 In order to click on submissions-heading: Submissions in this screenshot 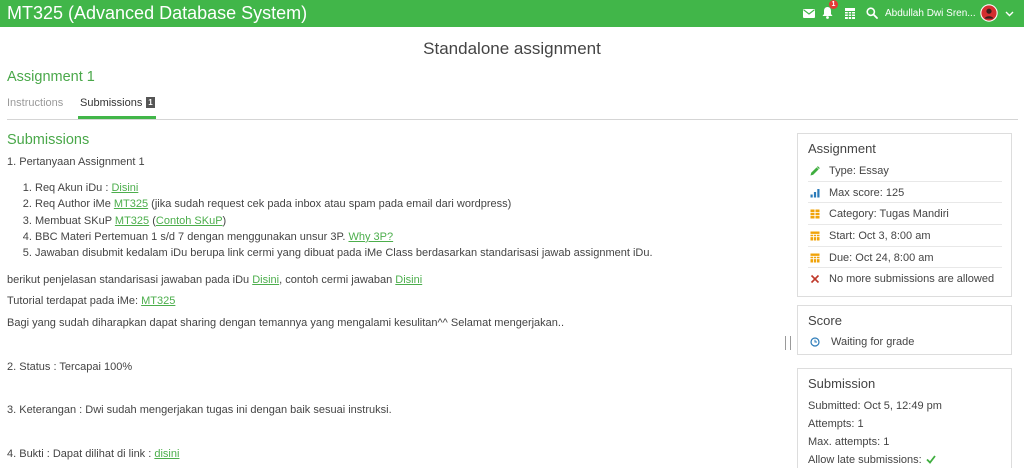, I will do `click(48, 140)`.